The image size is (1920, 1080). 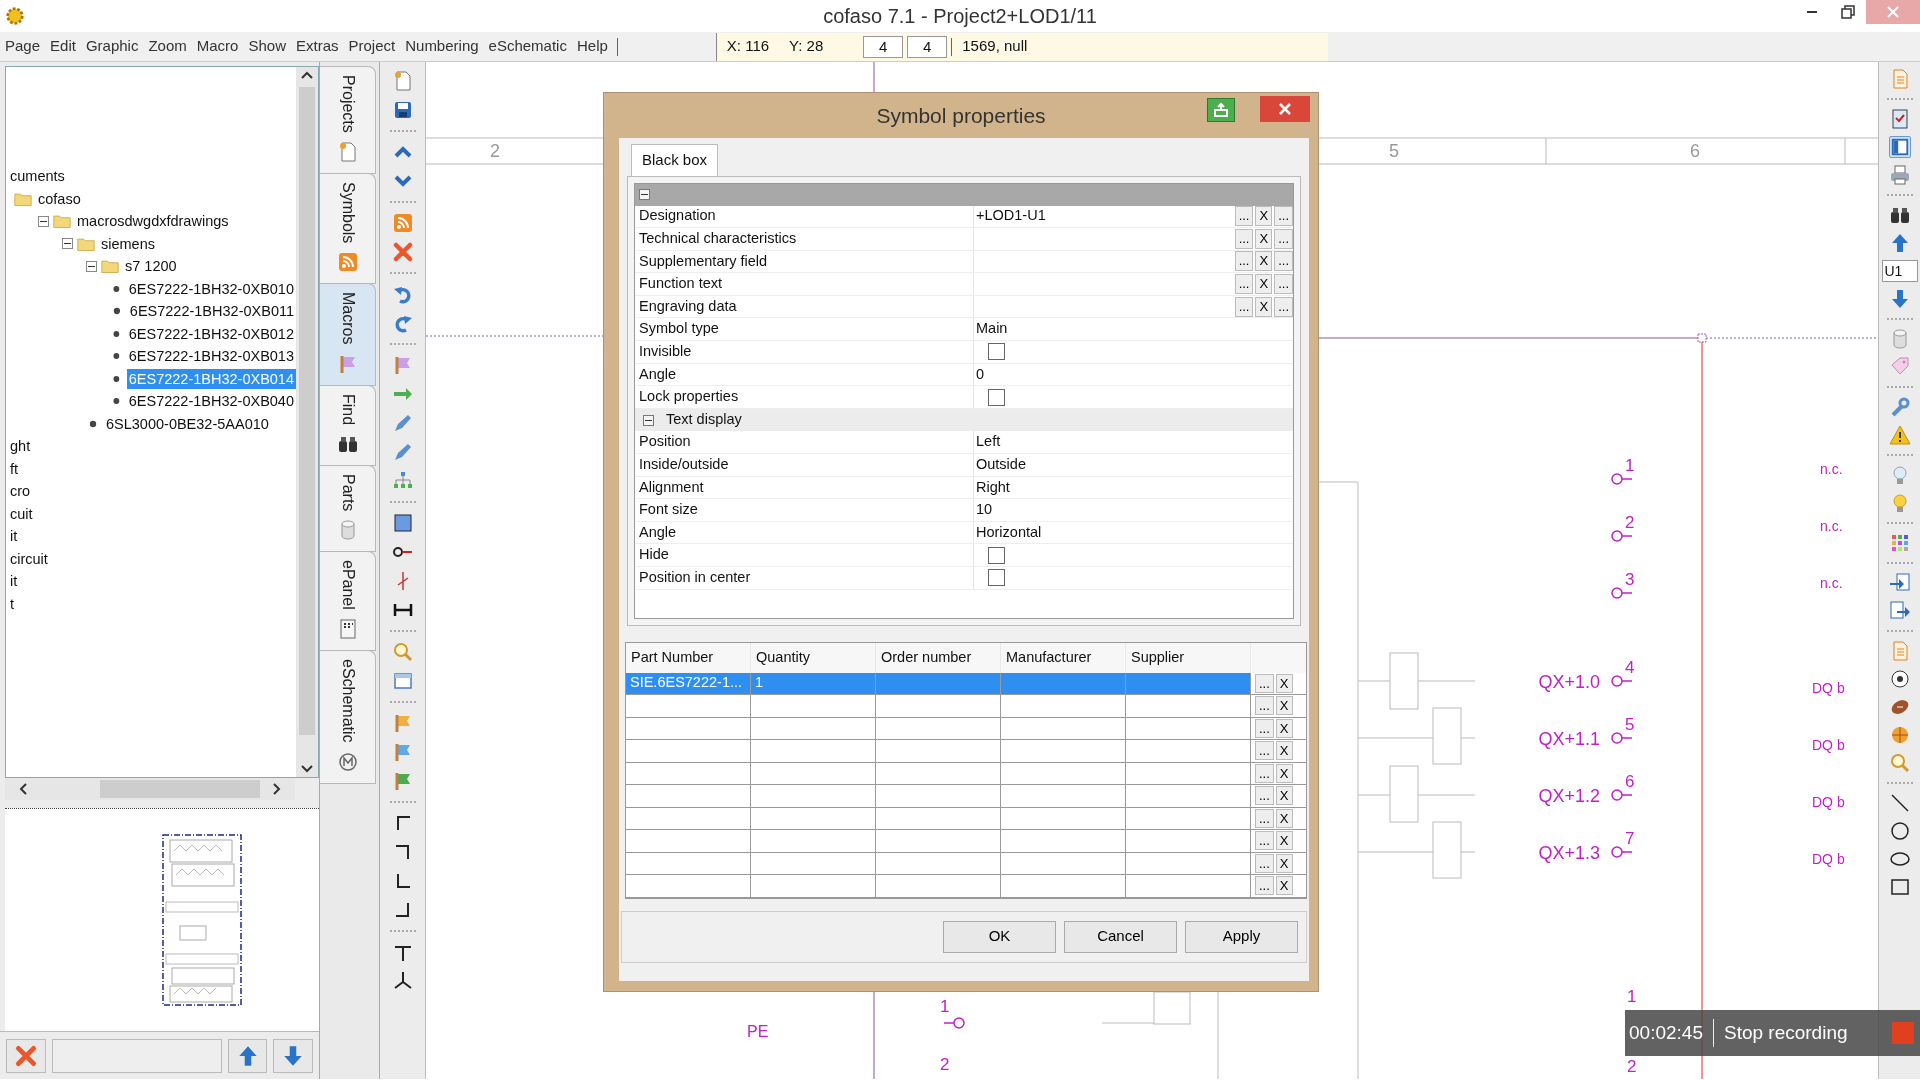 I want to click on cross-mark-icon, so click(x=402, y=252).